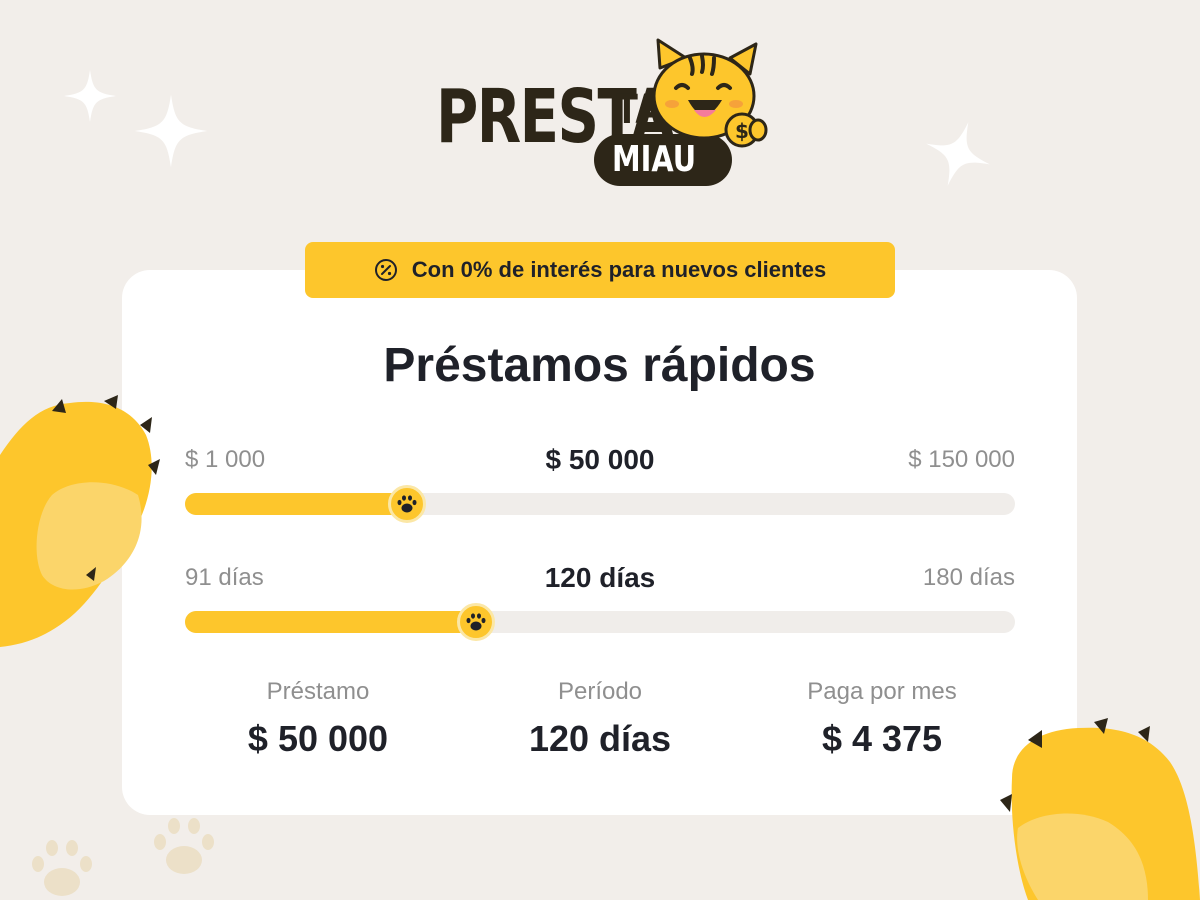 The image size is (1200, 900). I want to click on amount-min-label: $ 1 000, so click(225, 459).